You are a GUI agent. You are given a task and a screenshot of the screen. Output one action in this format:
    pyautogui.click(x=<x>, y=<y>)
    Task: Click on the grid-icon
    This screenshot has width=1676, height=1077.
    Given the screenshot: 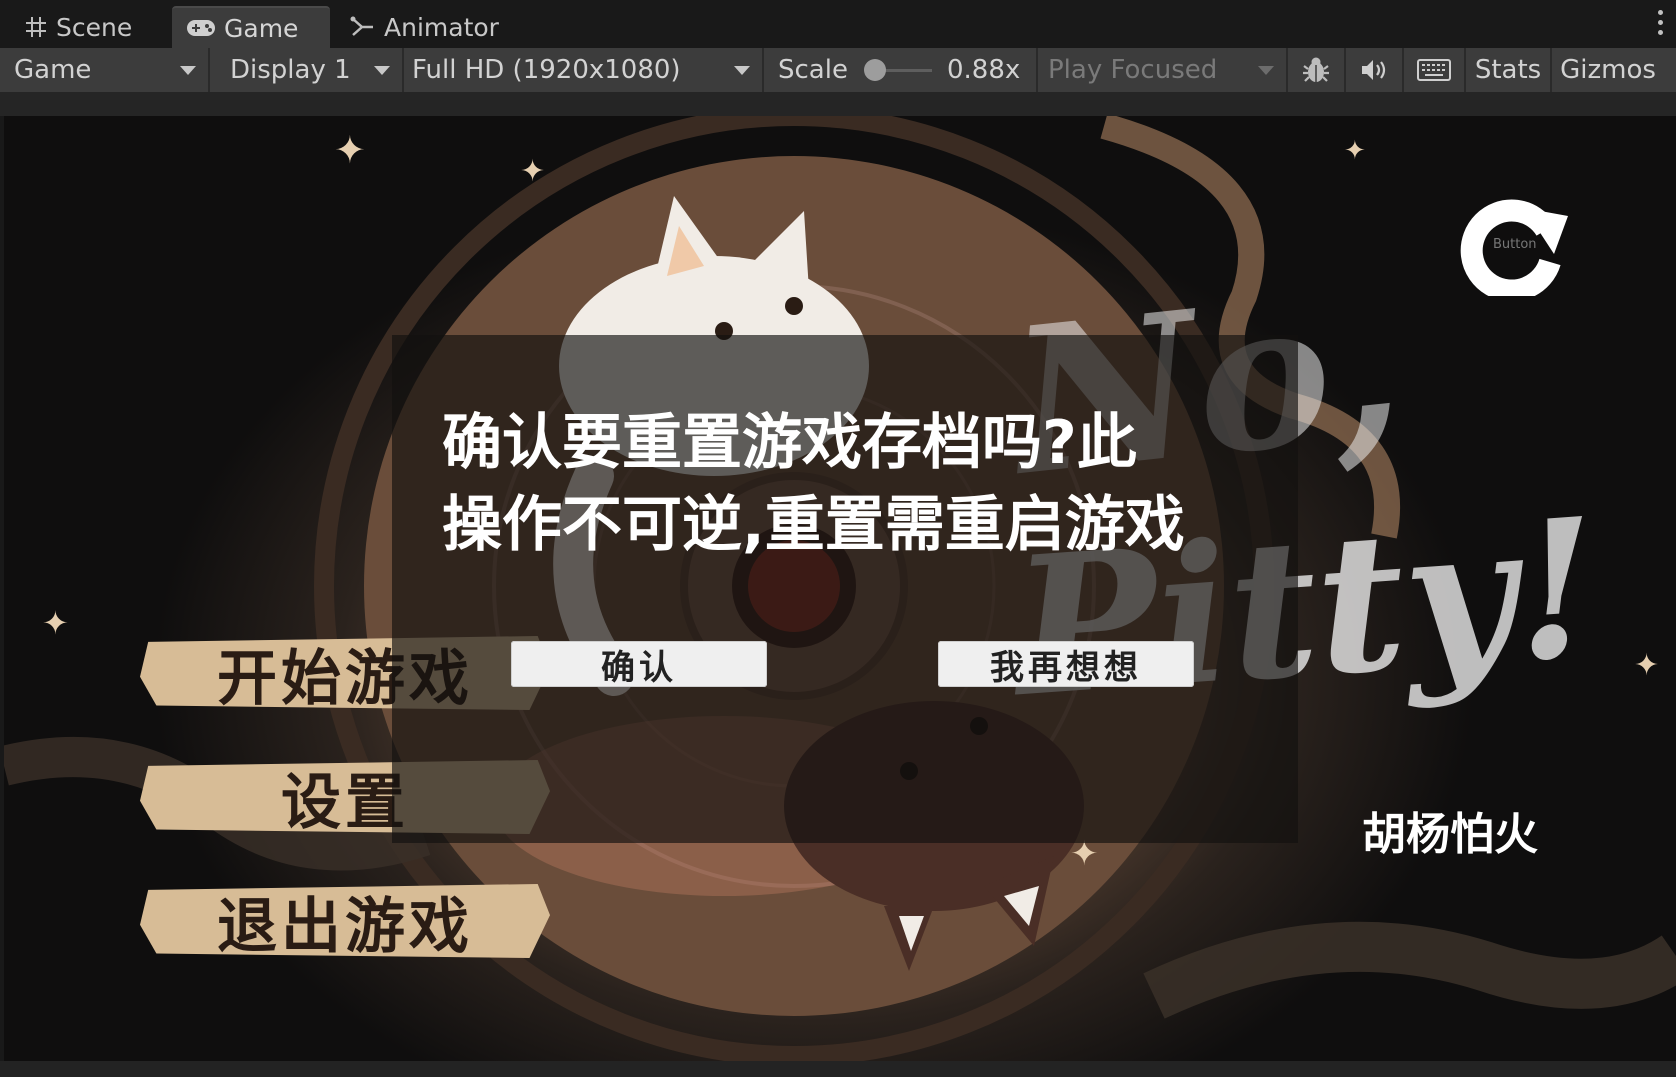 What is the action you would take?
    pyautogui.click(x=36, y=27)
    